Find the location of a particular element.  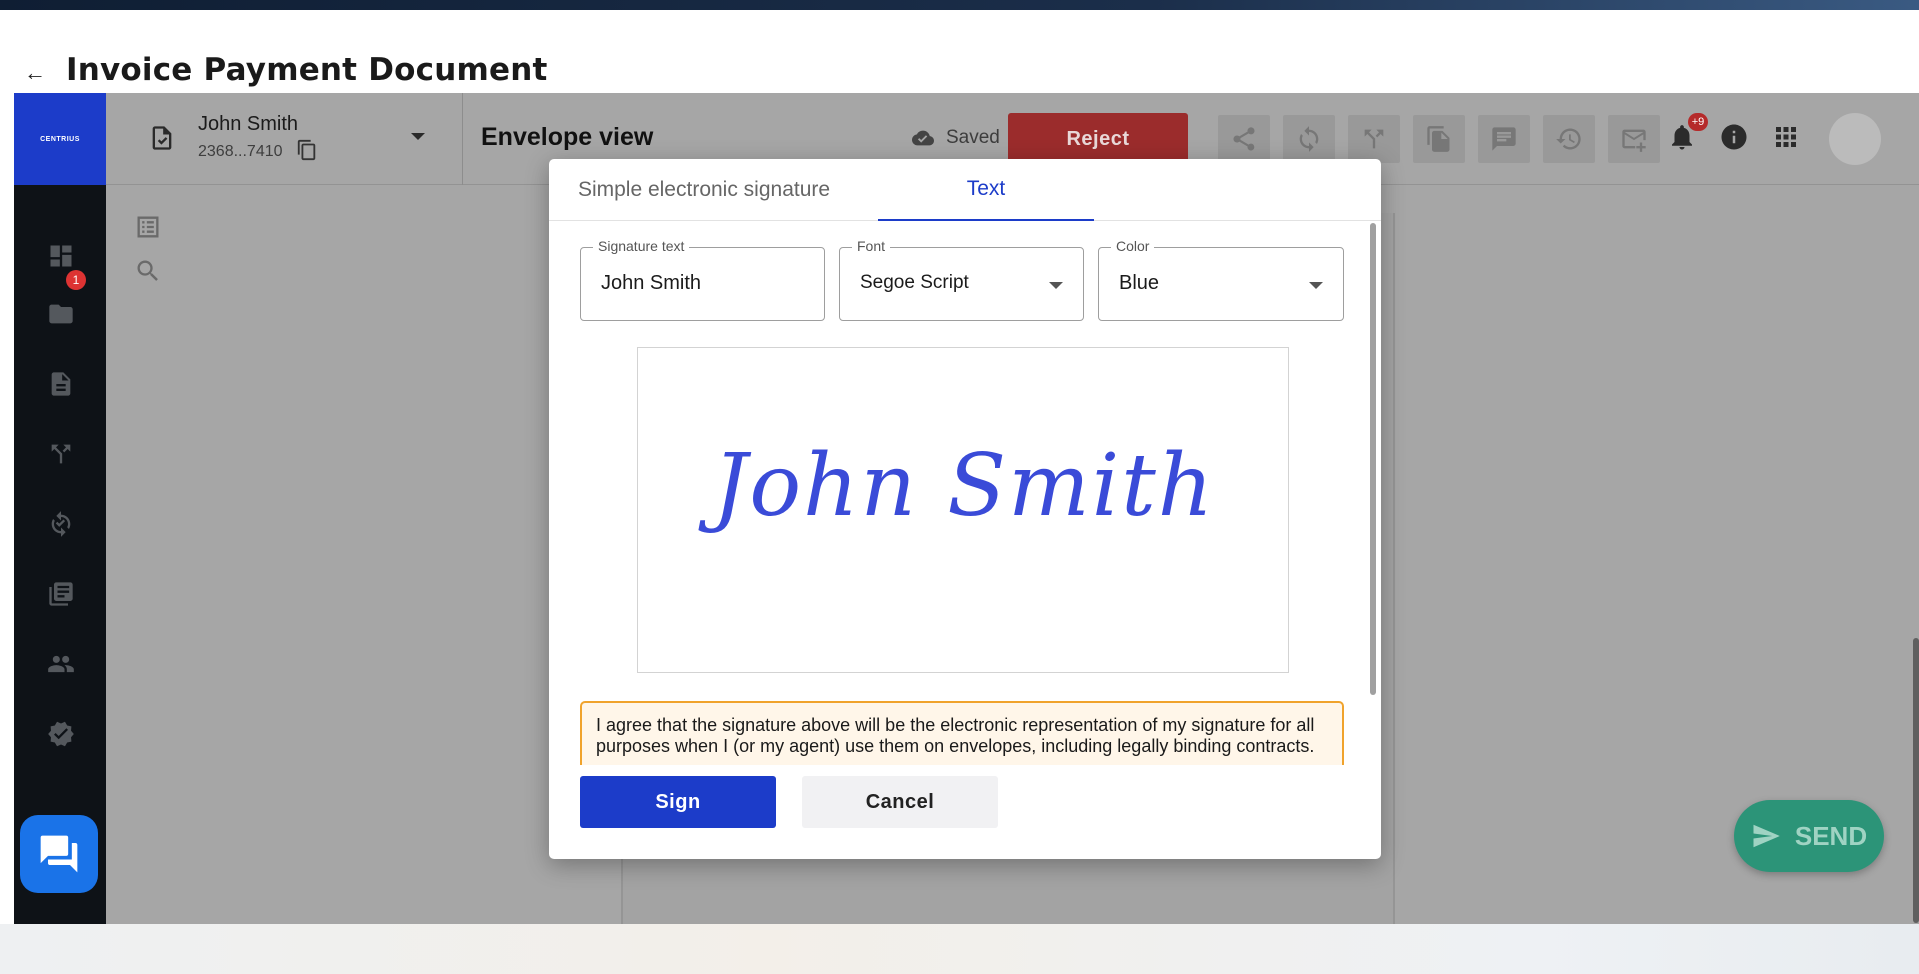

avatar is located at coordinates (1855, 139).